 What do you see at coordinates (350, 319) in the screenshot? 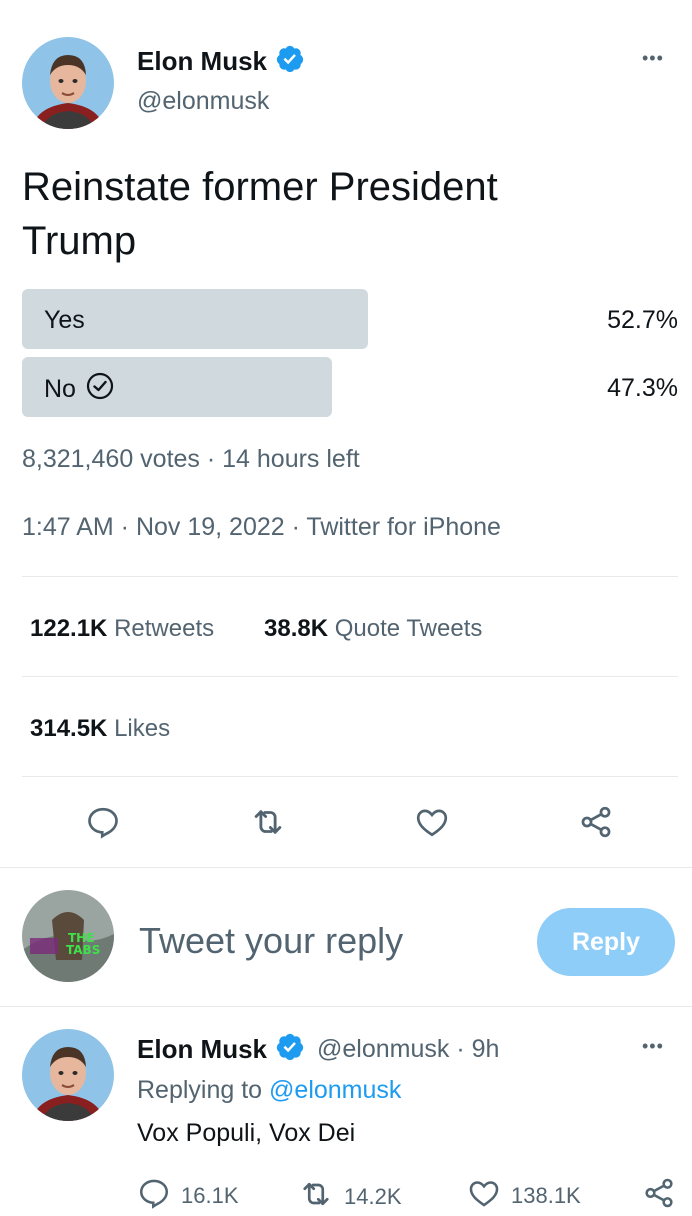
I see `poll-option-yes: Yes 52.7%` at bounding box center [350, 319].